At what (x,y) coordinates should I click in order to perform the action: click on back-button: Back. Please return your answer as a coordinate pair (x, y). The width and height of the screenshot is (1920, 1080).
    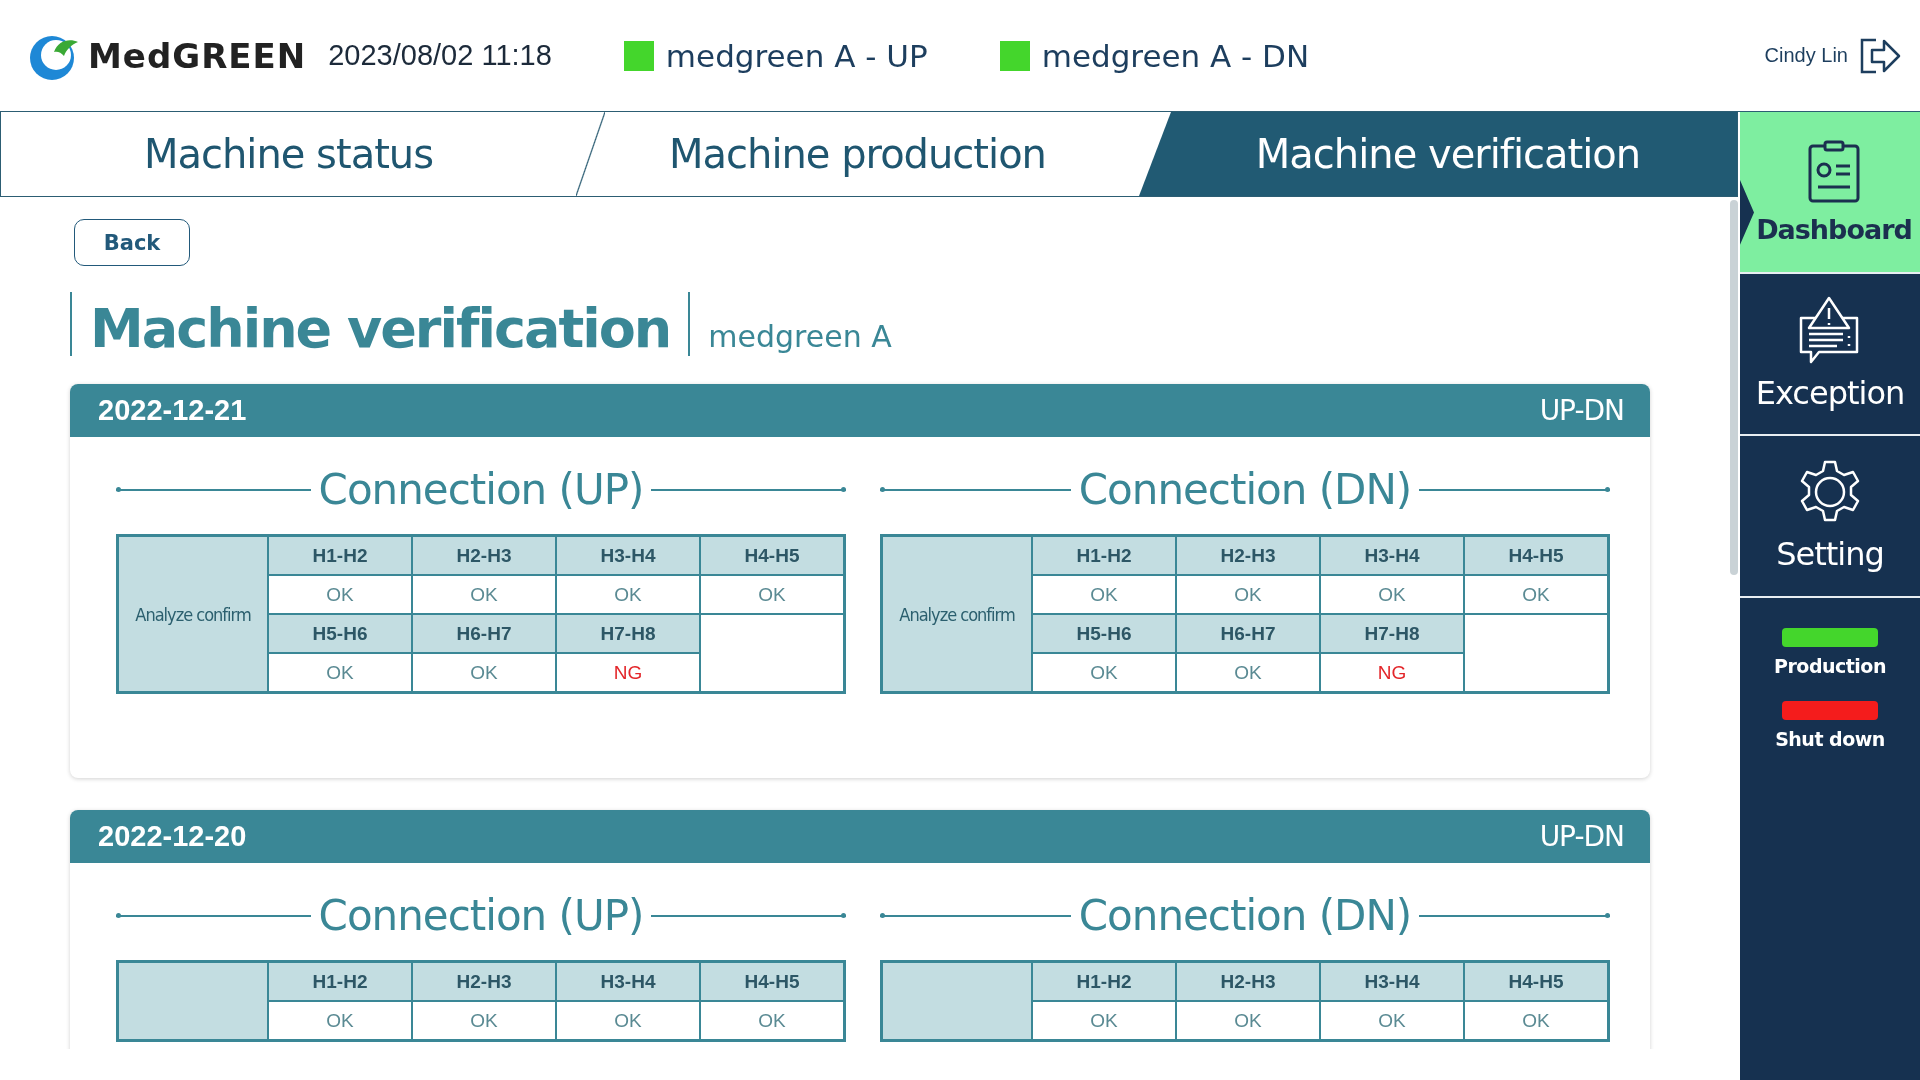
    Looking at the image, I should click on (132, 242).